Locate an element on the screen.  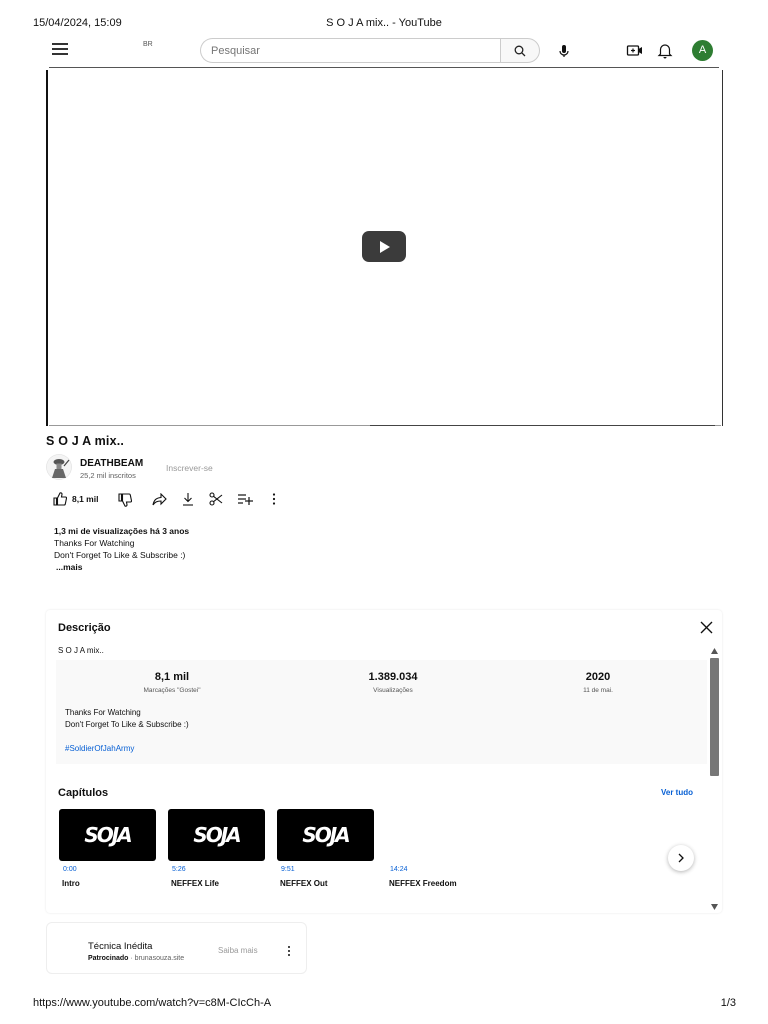
channel-avatar is located at coordinates (59, 467).